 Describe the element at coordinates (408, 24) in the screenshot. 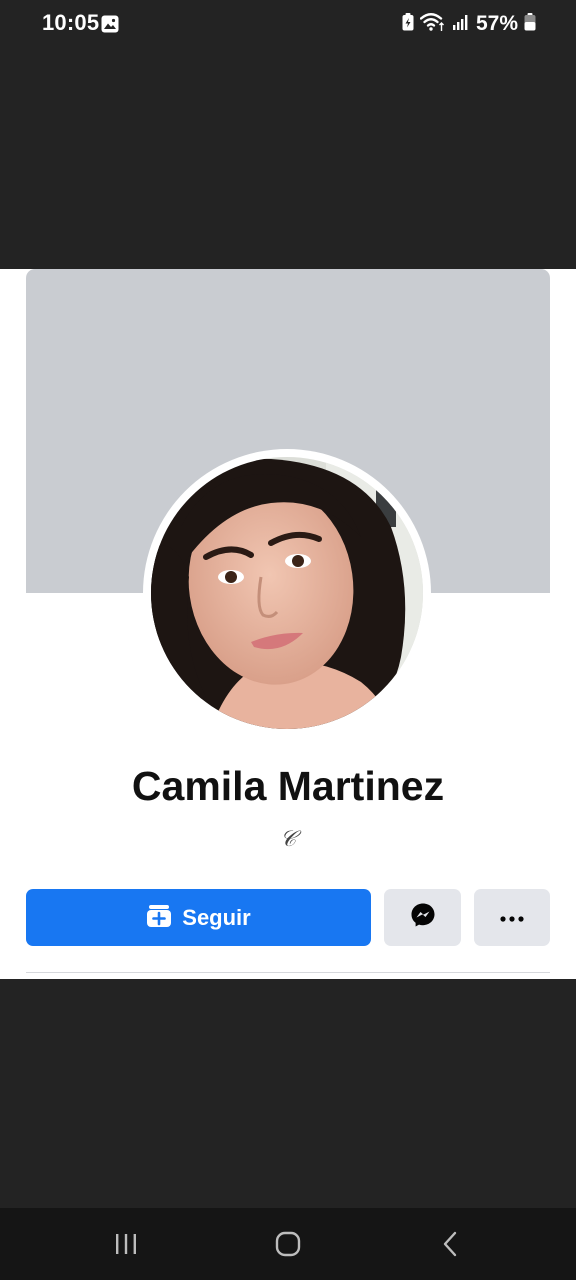

I see `battery-saver-icon` at that location.